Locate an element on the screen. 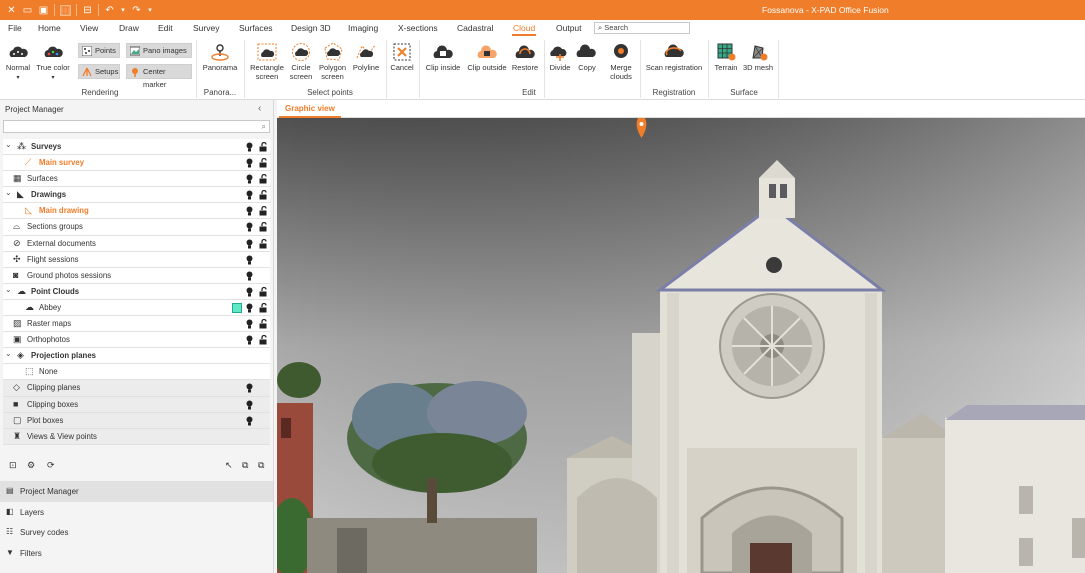 The height and width of the screenshot is (573, 1085). window-icon: ⧉ is located at coordinates (261, 465).